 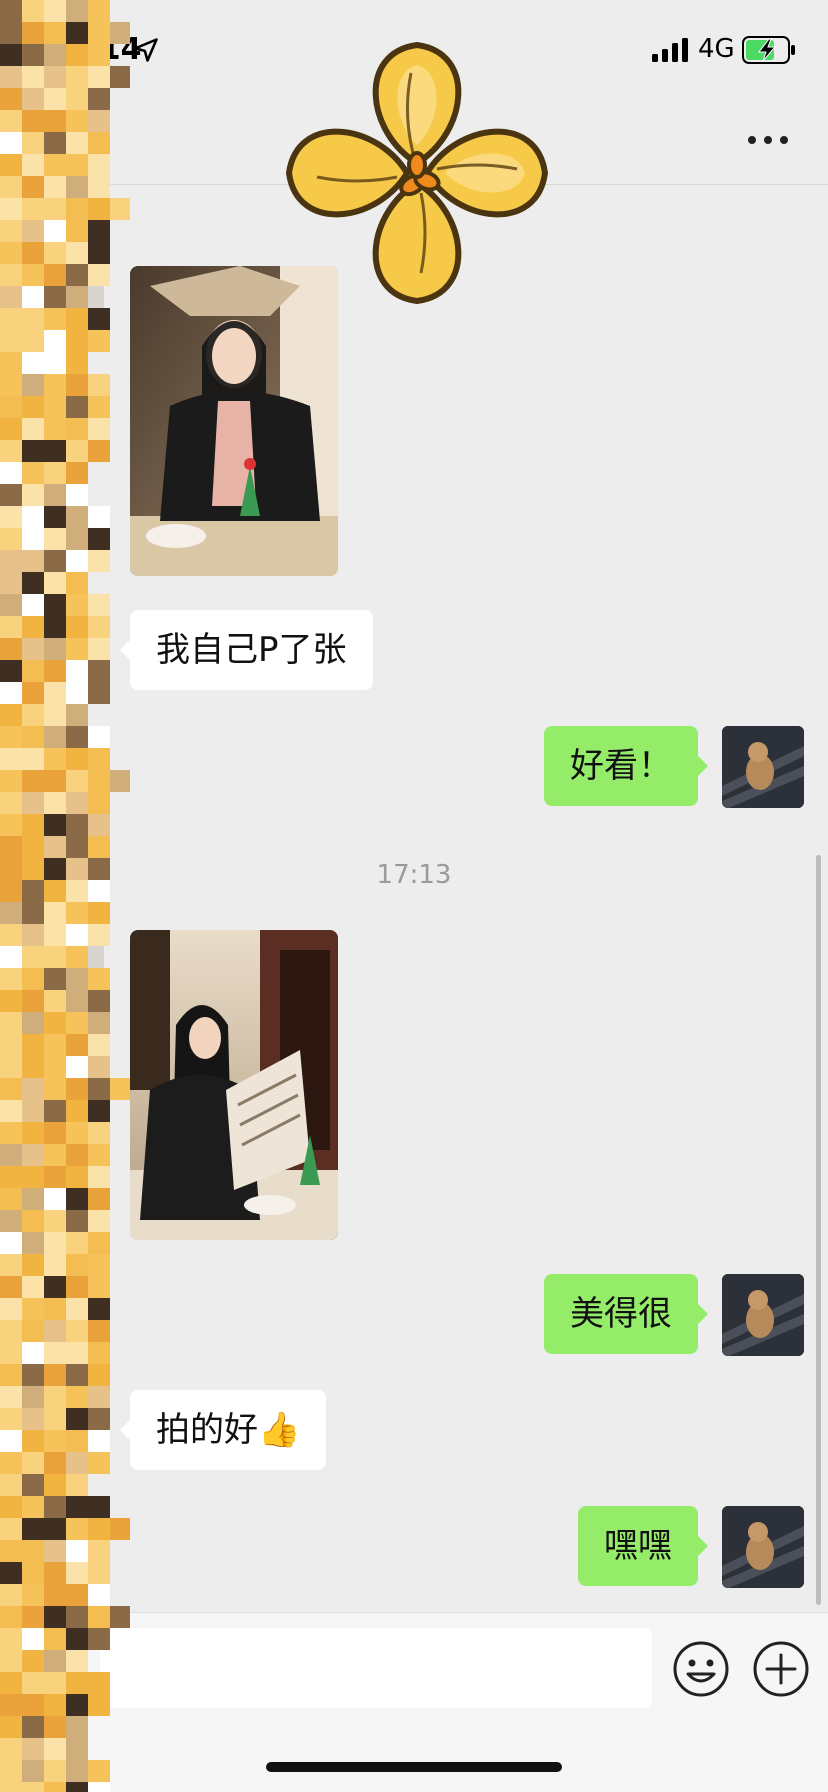 I want to click on plus-icon, so click(x=781, y=1669).